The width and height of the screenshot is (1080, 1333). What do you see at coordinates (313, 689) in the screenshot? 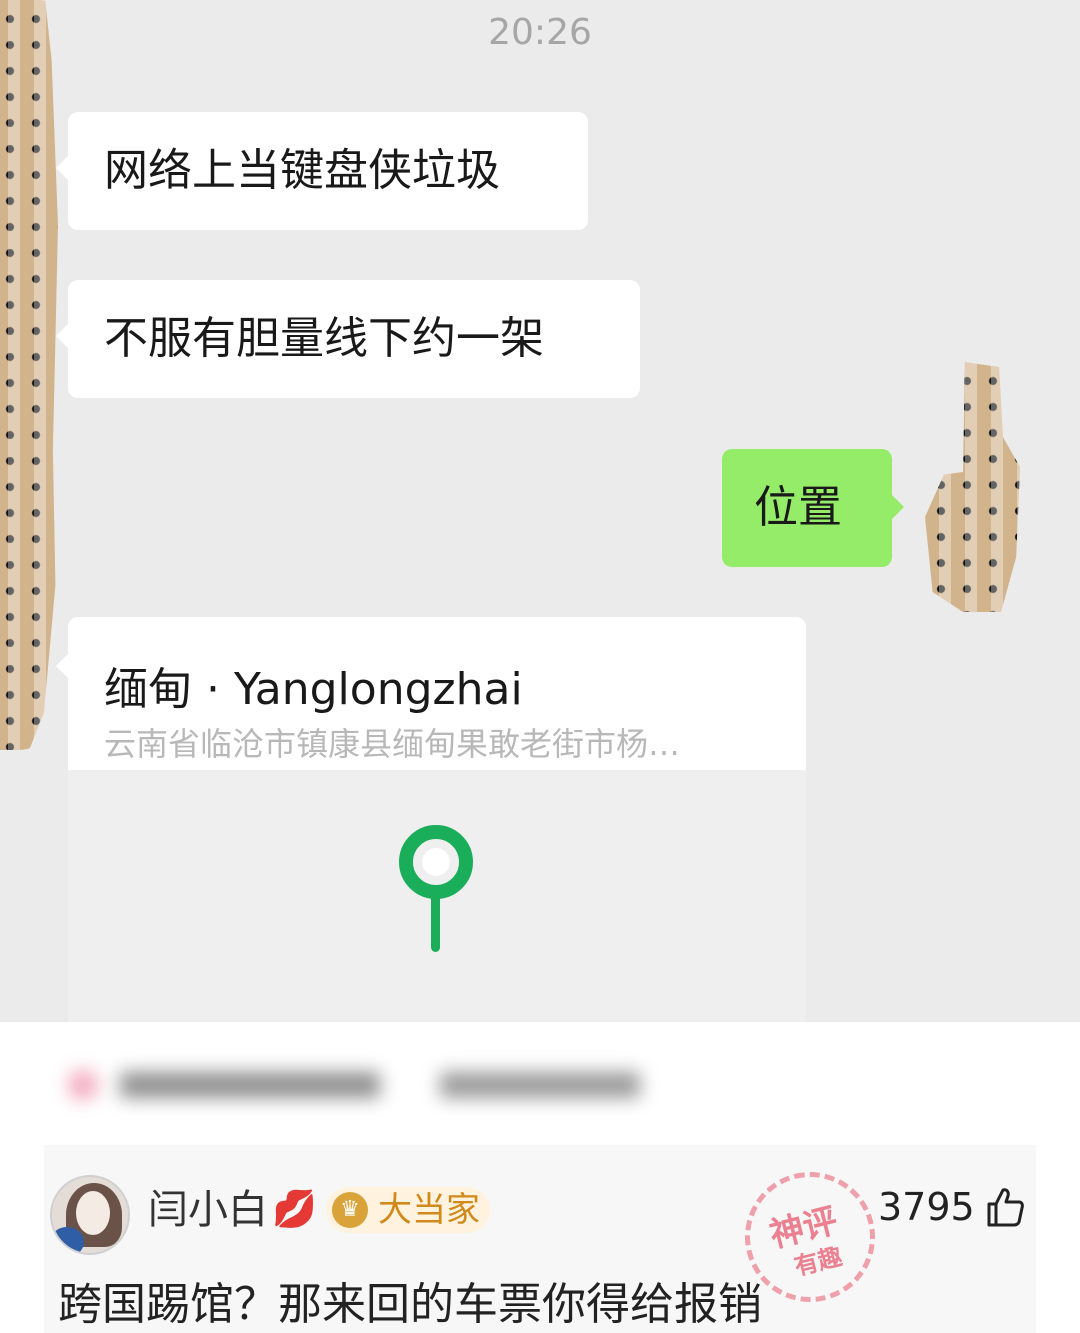
I see `location-title: 缅甸 · Yanglongzhai` at bounding box center [313, 689].